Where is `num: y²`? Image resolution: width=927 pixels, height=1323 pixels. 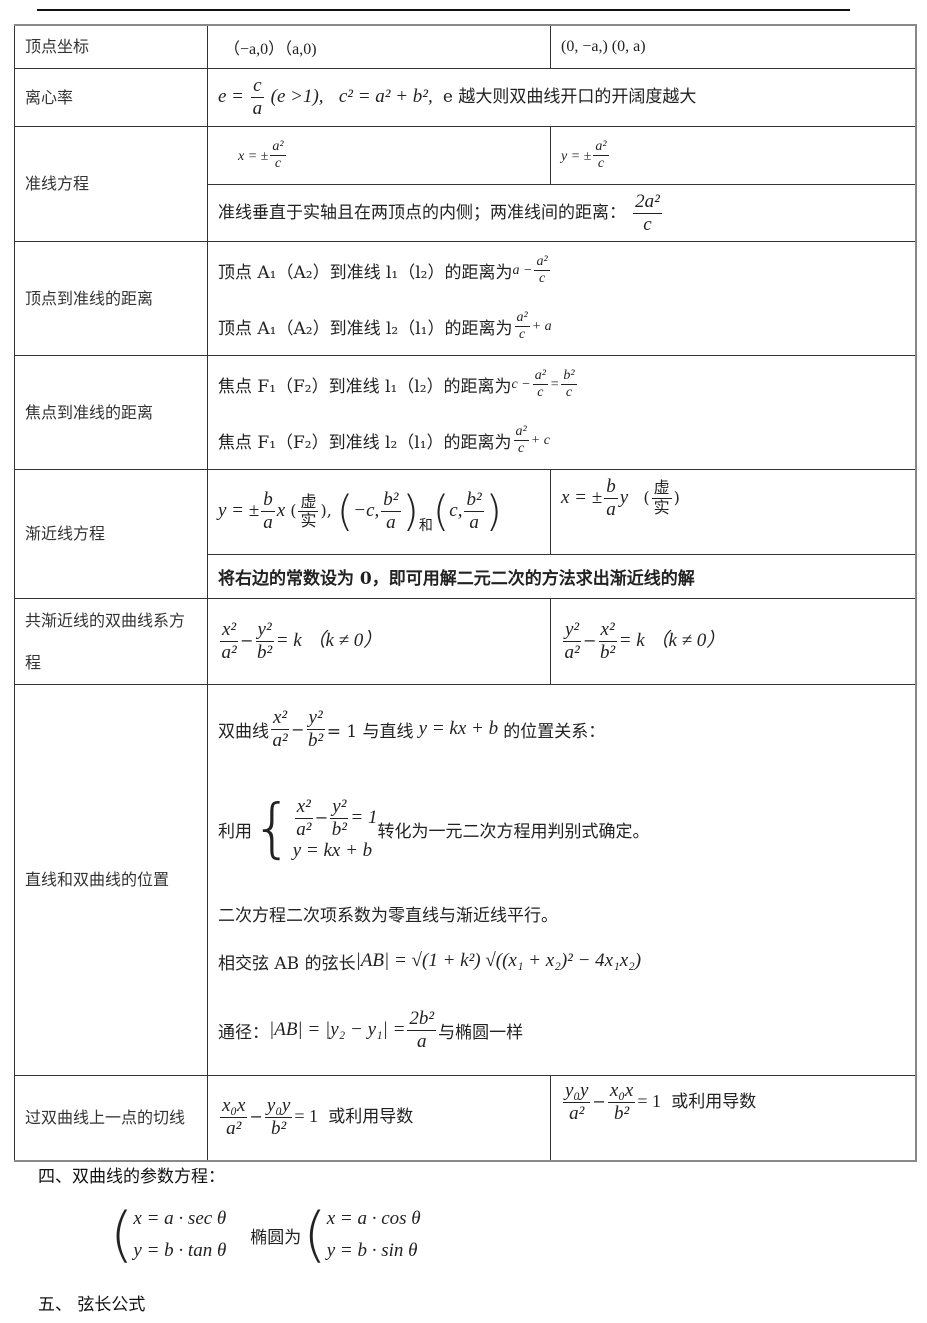 num: y² is located at coordinates (572, 630).